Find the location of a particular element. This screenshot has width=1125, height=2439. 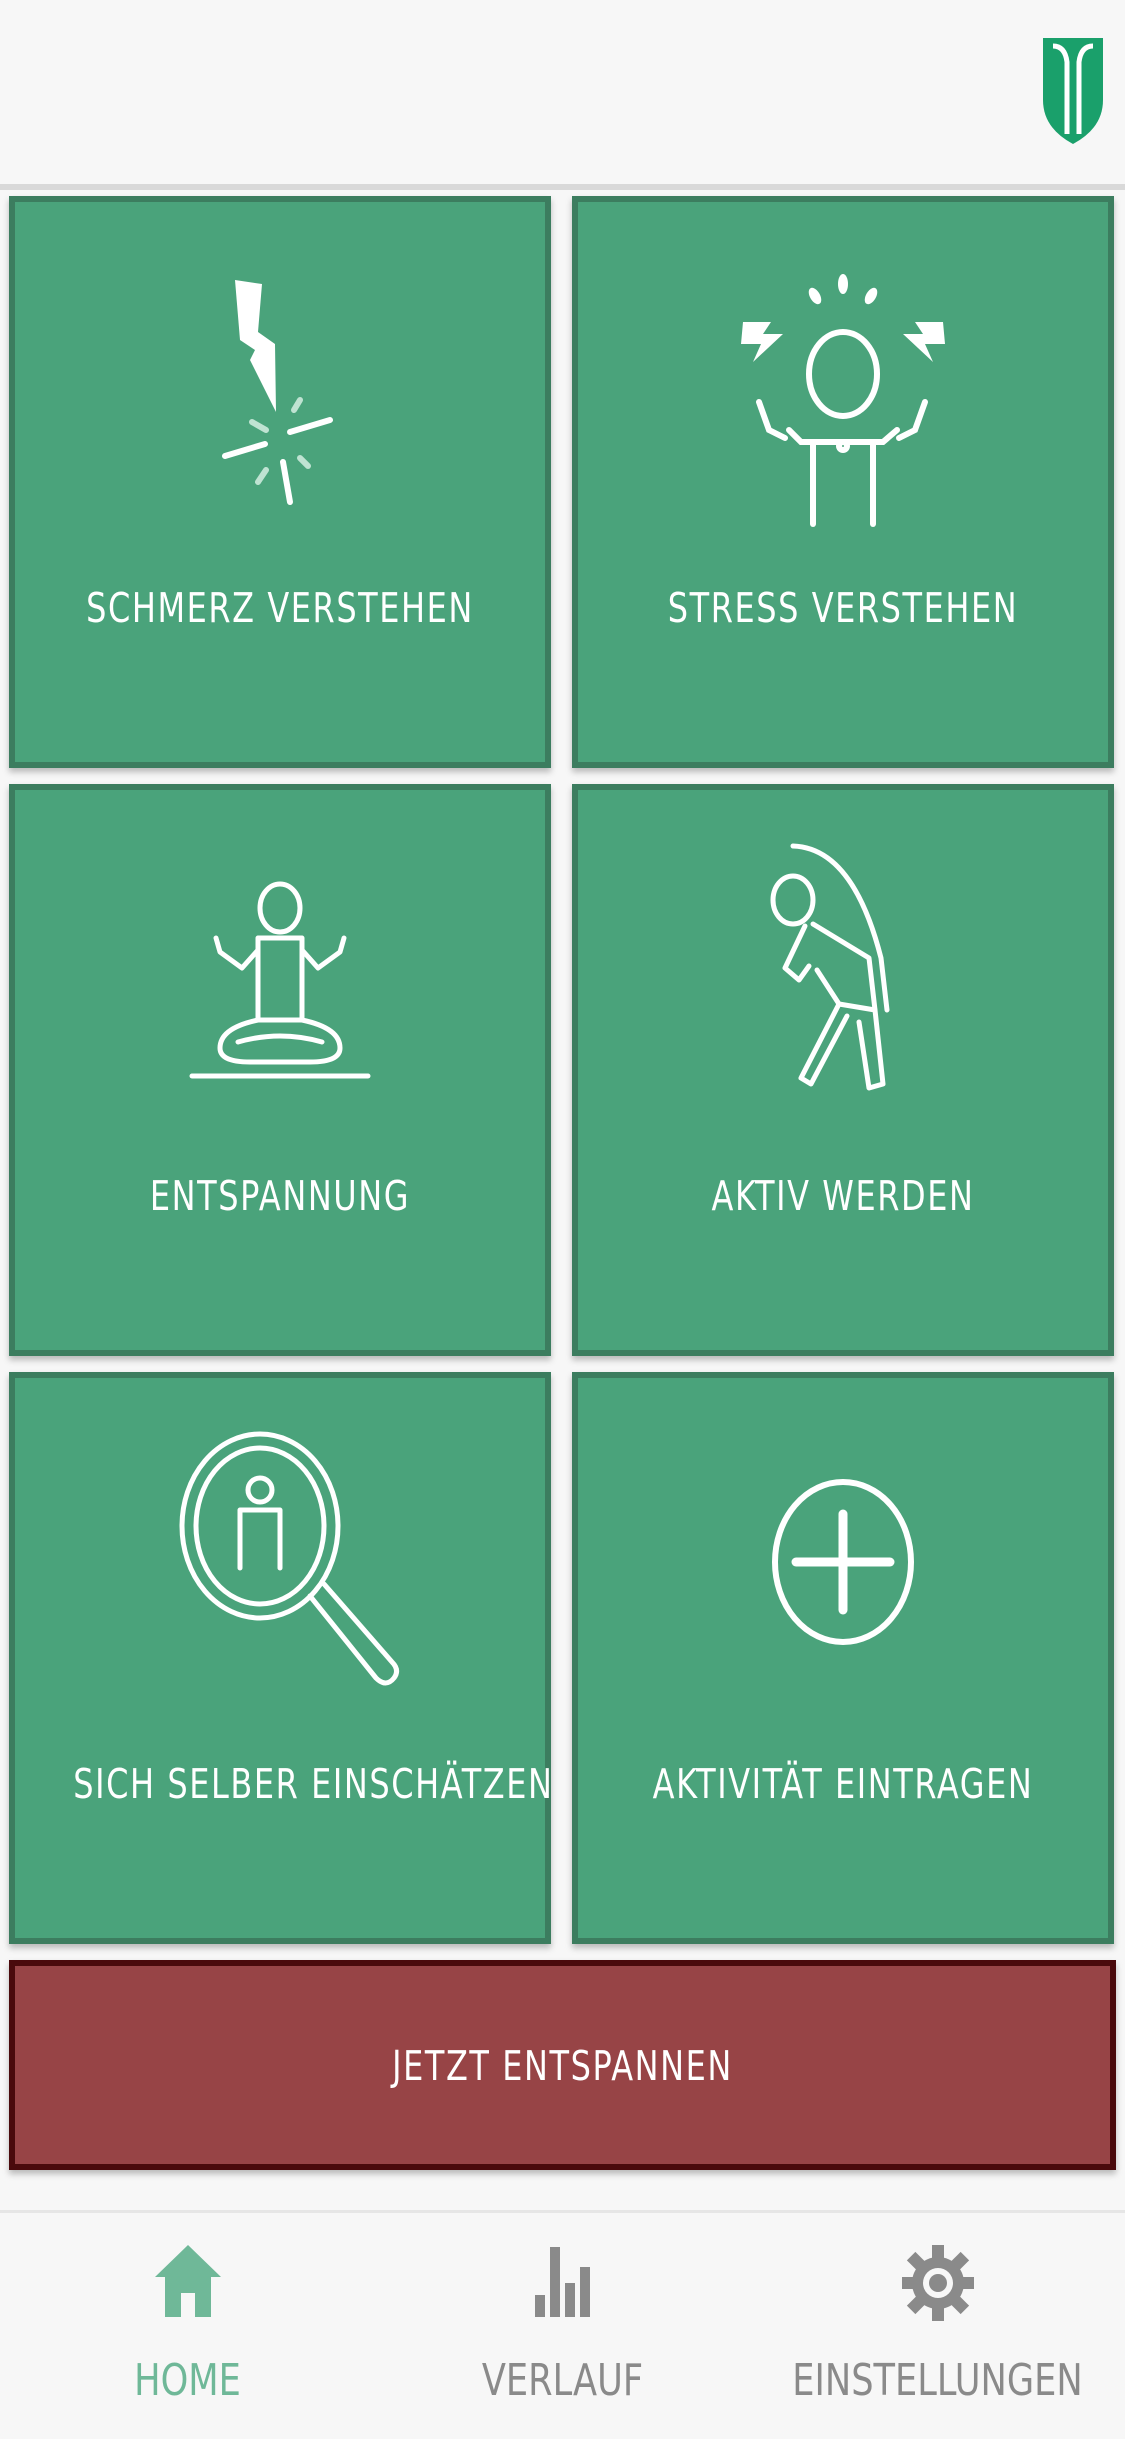

university-logo-icon is located at coordinates (1073, 91).